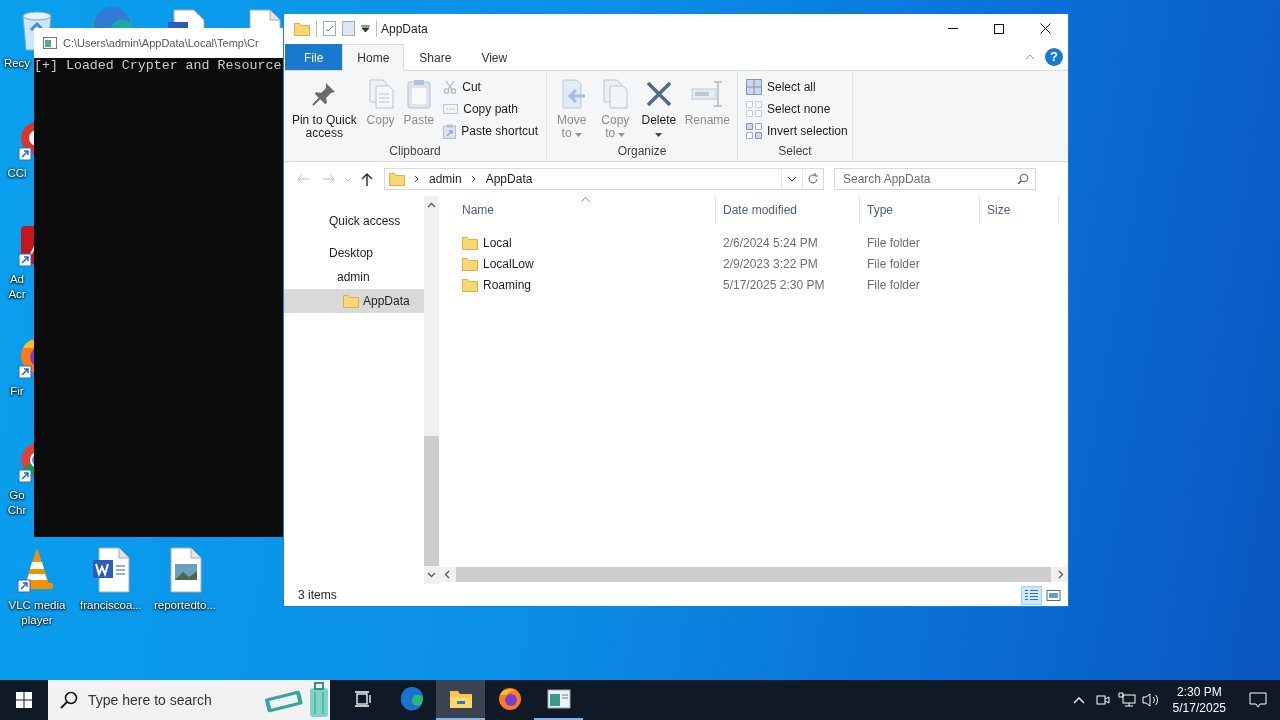 The width and height of the screenshot is (1280, 720). Describe the element at coordinates (431, 390) in the screenshot. I see `vertical-scrollbar` at that location.